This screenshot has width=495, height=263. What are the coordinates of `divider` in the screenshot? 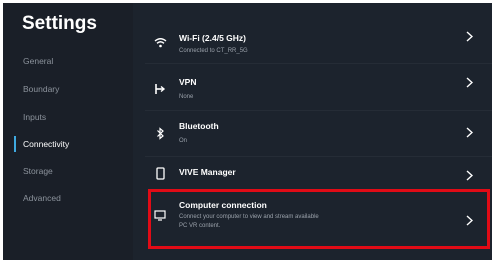 It's located at (318, 63).